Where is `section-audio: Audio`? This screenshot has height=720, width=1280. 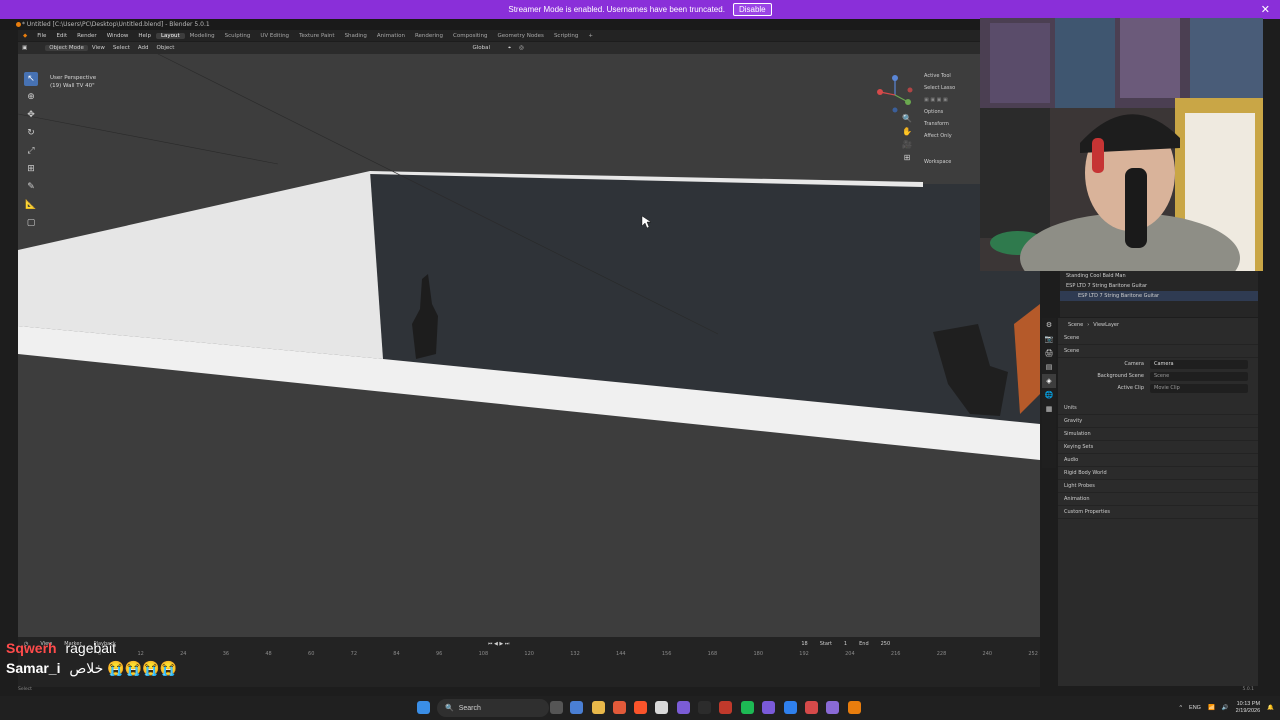
section-audio: Audio is located at coordinates (1158, 460).